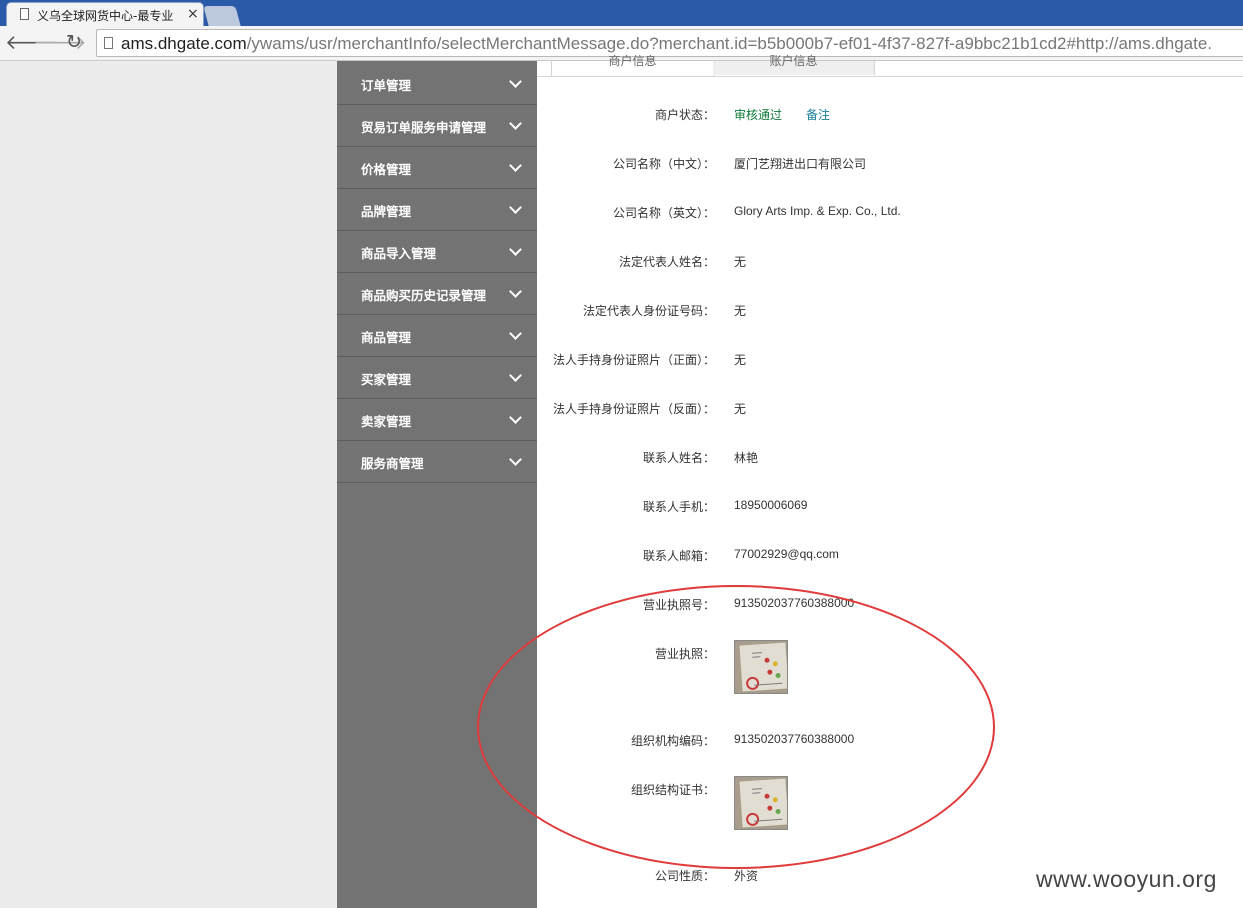 This screenshot has height=908, width=1243. I want to click on page-icon, so click(108, 43).